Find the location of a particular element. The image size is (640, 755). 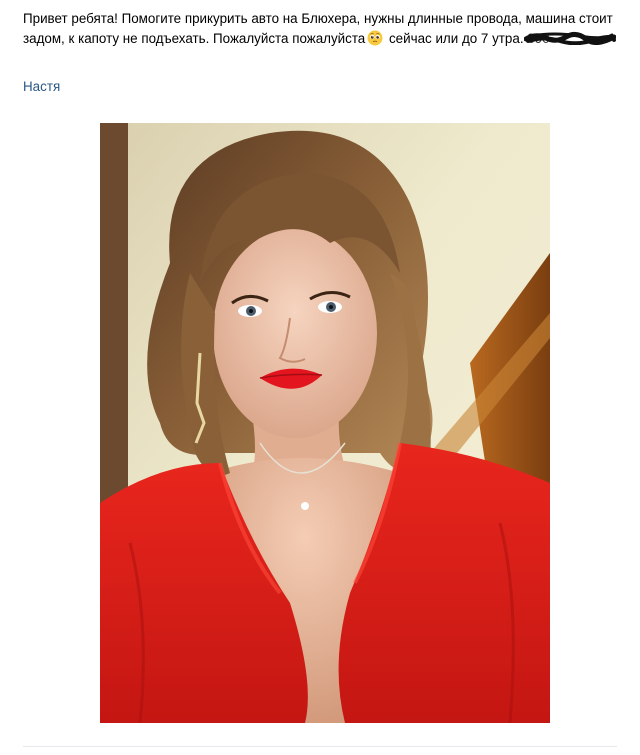

pleading-face-emoji-icon is located at coordinates (375, 38).